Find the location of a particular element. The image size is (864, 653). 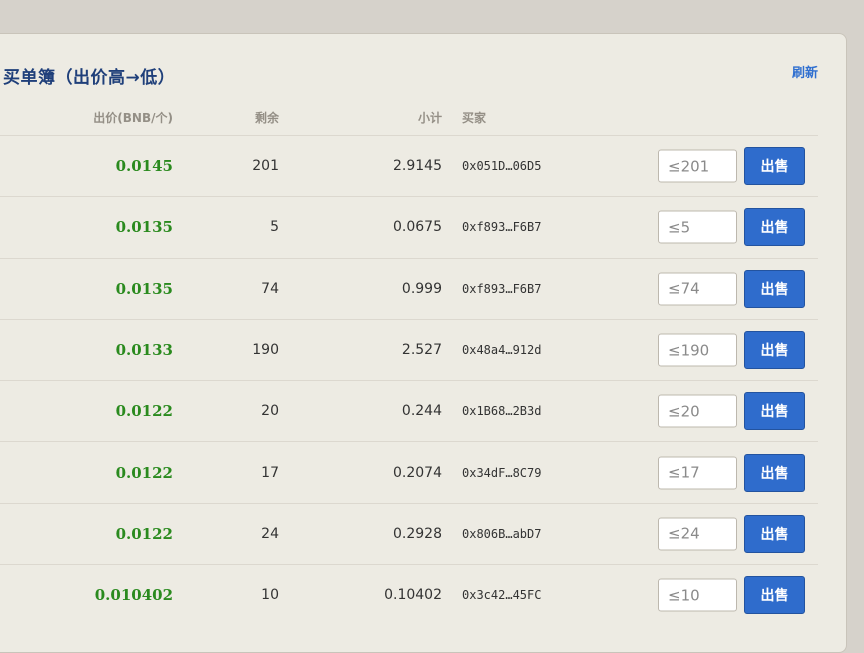

subtotal-cell: 2.9145 is located at coordinates (417, 166).